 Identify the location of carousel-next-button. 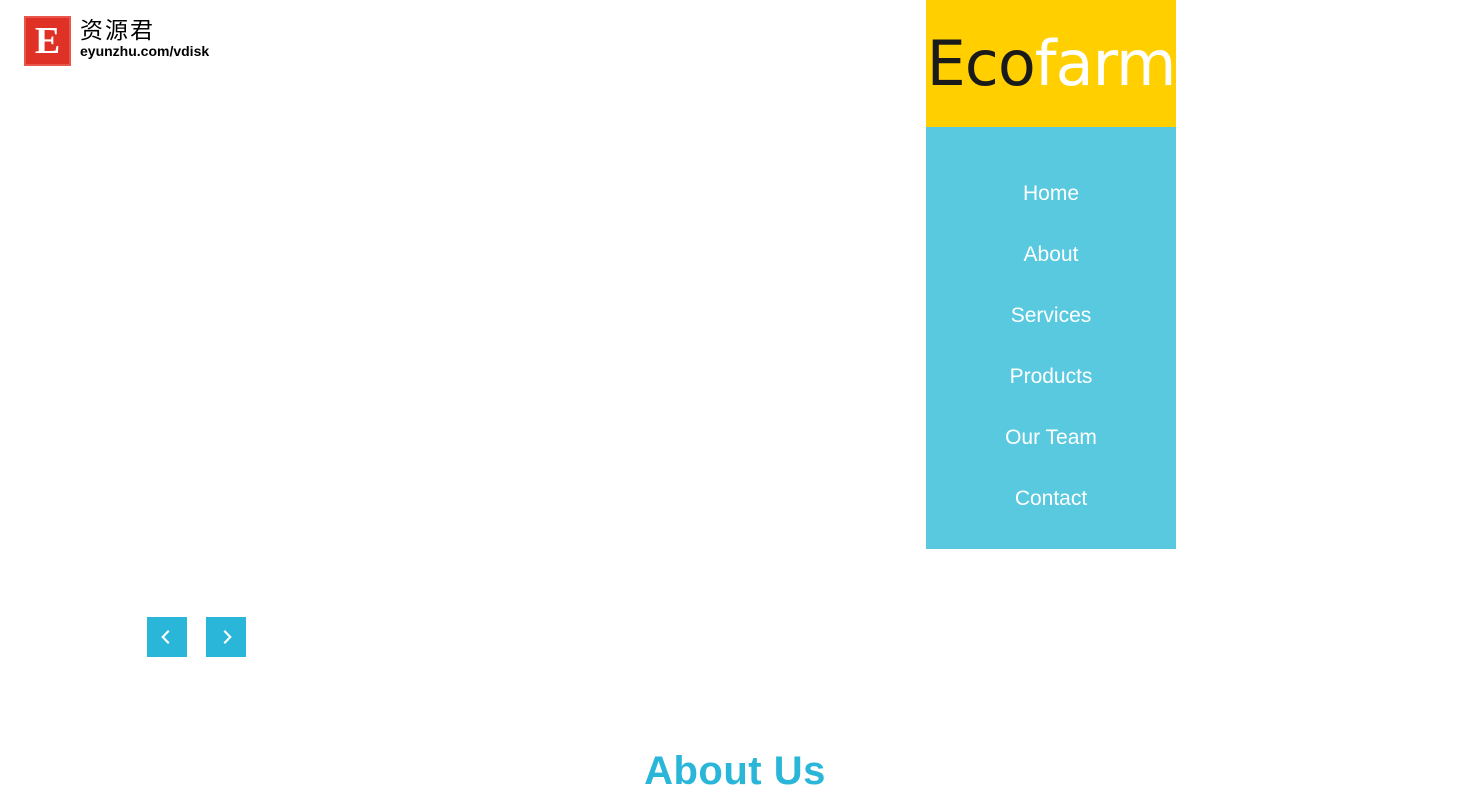
(226, 637).